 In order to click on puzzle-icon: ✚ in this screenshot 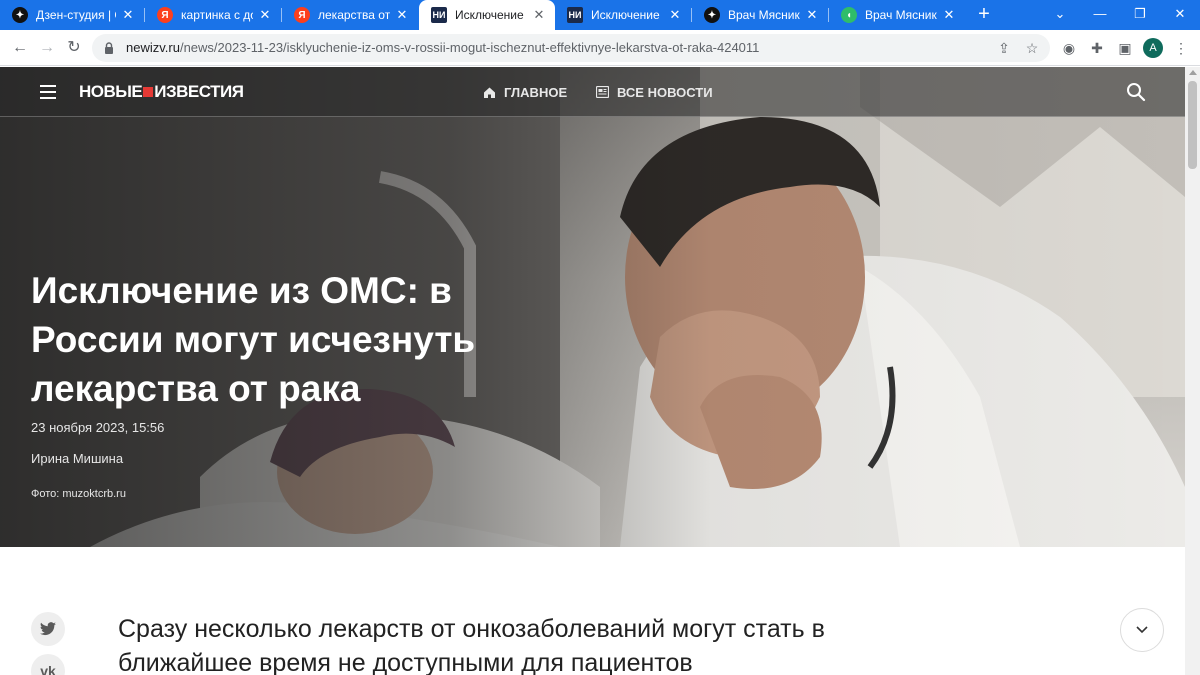, I will do `click(1097, 48)`.